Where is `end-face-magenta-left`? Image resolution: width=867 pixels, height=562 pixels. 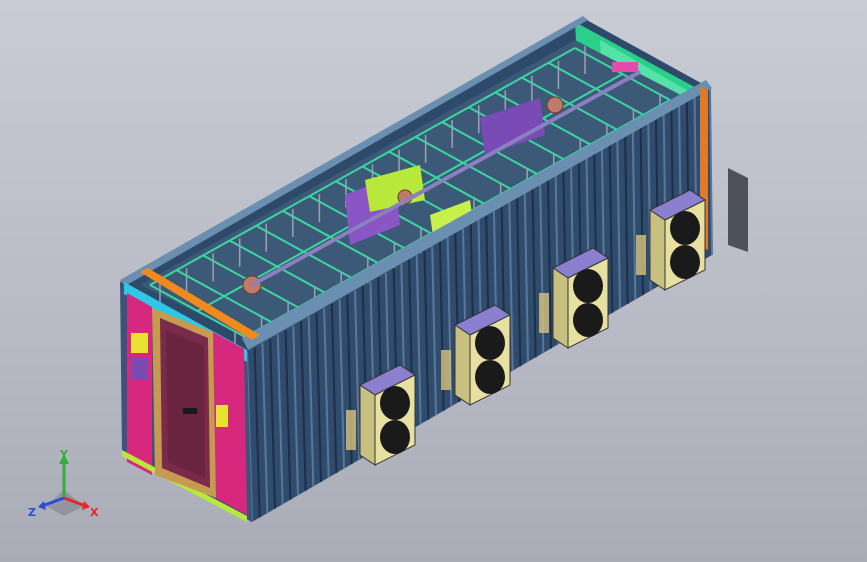
end-face-magenta-left is located at coordinates (139, 384).